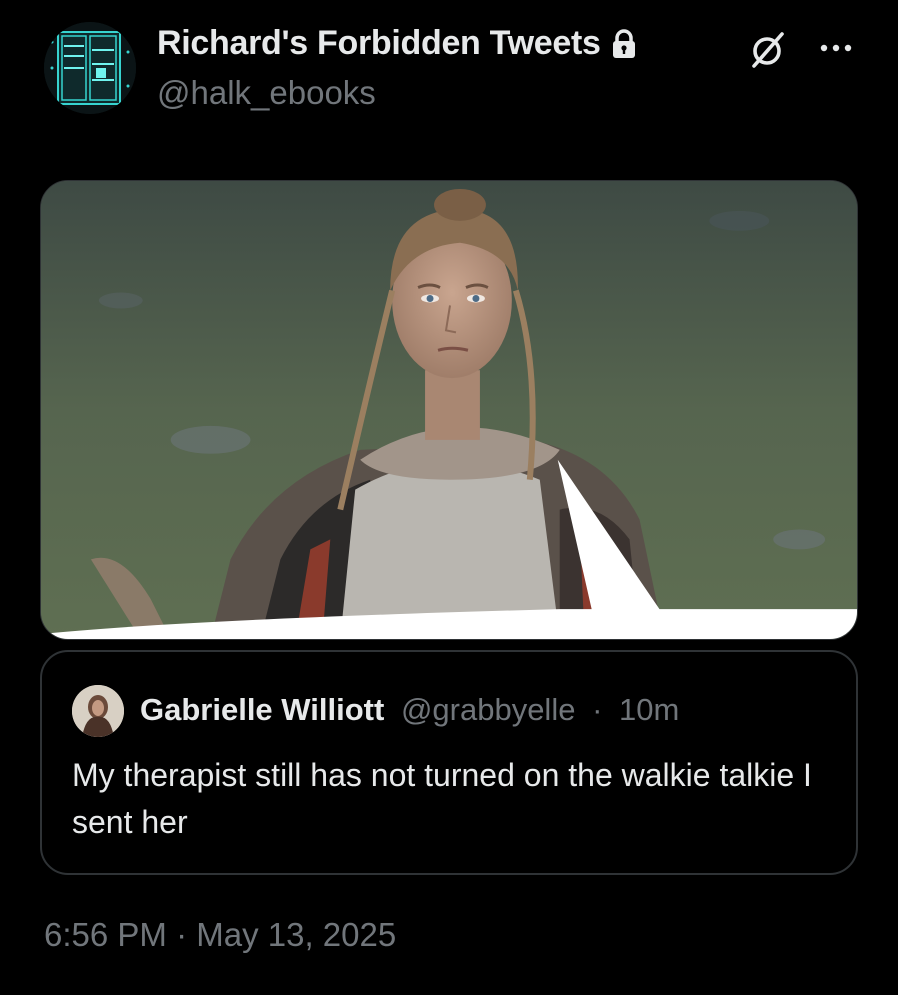 The width and height of the screenshot is (898, 995). I want to click on quoted-meta: Gabrielle Williott @grabbyelle · 10m, so click(409, 710).